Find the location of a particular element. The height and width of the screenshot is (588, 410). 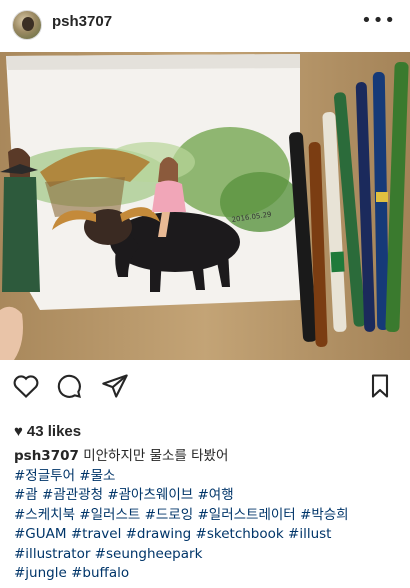

post-username: psh3707 is located at coordinates (82, 21).